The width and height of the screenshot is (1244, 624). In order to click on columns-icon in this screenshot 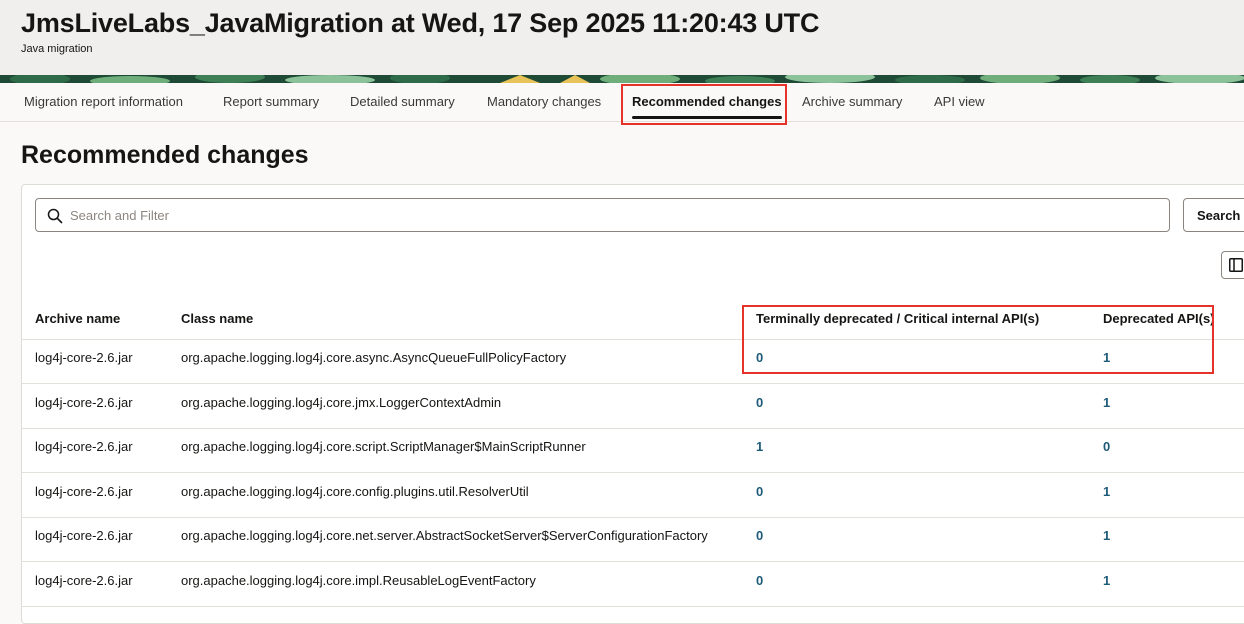, I will do `click(1236, 265)`.